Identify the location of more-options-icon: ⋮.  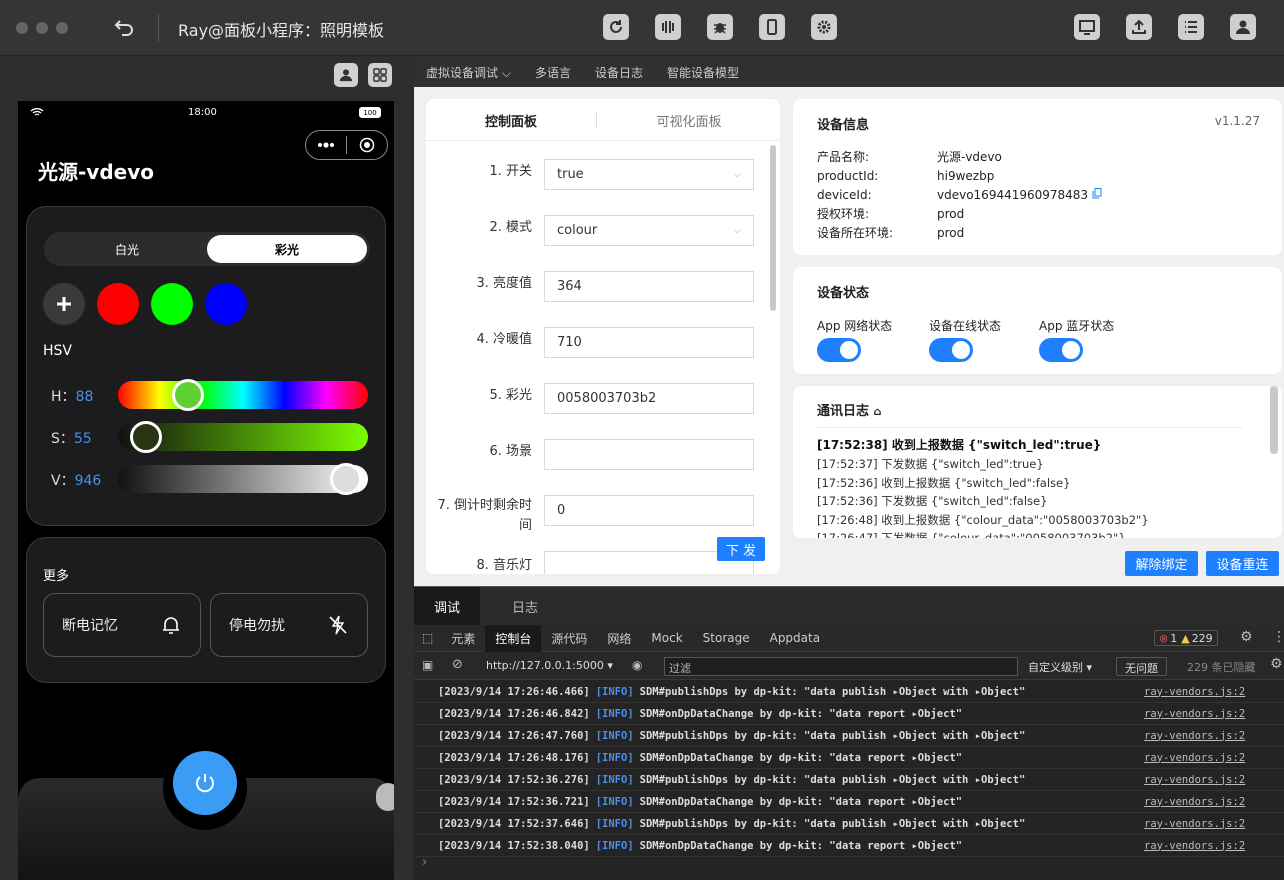
(1278, 637).